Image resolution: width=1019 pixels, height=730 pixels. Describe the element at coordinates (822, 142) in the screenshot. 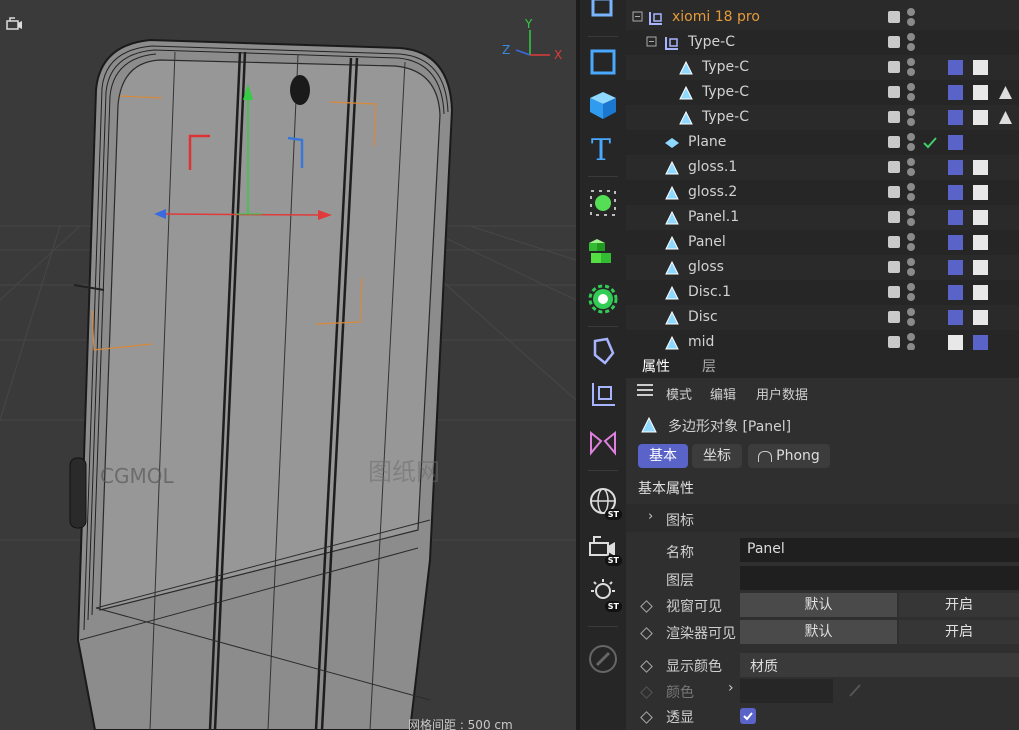

I see `object-row: Plane` at that location.